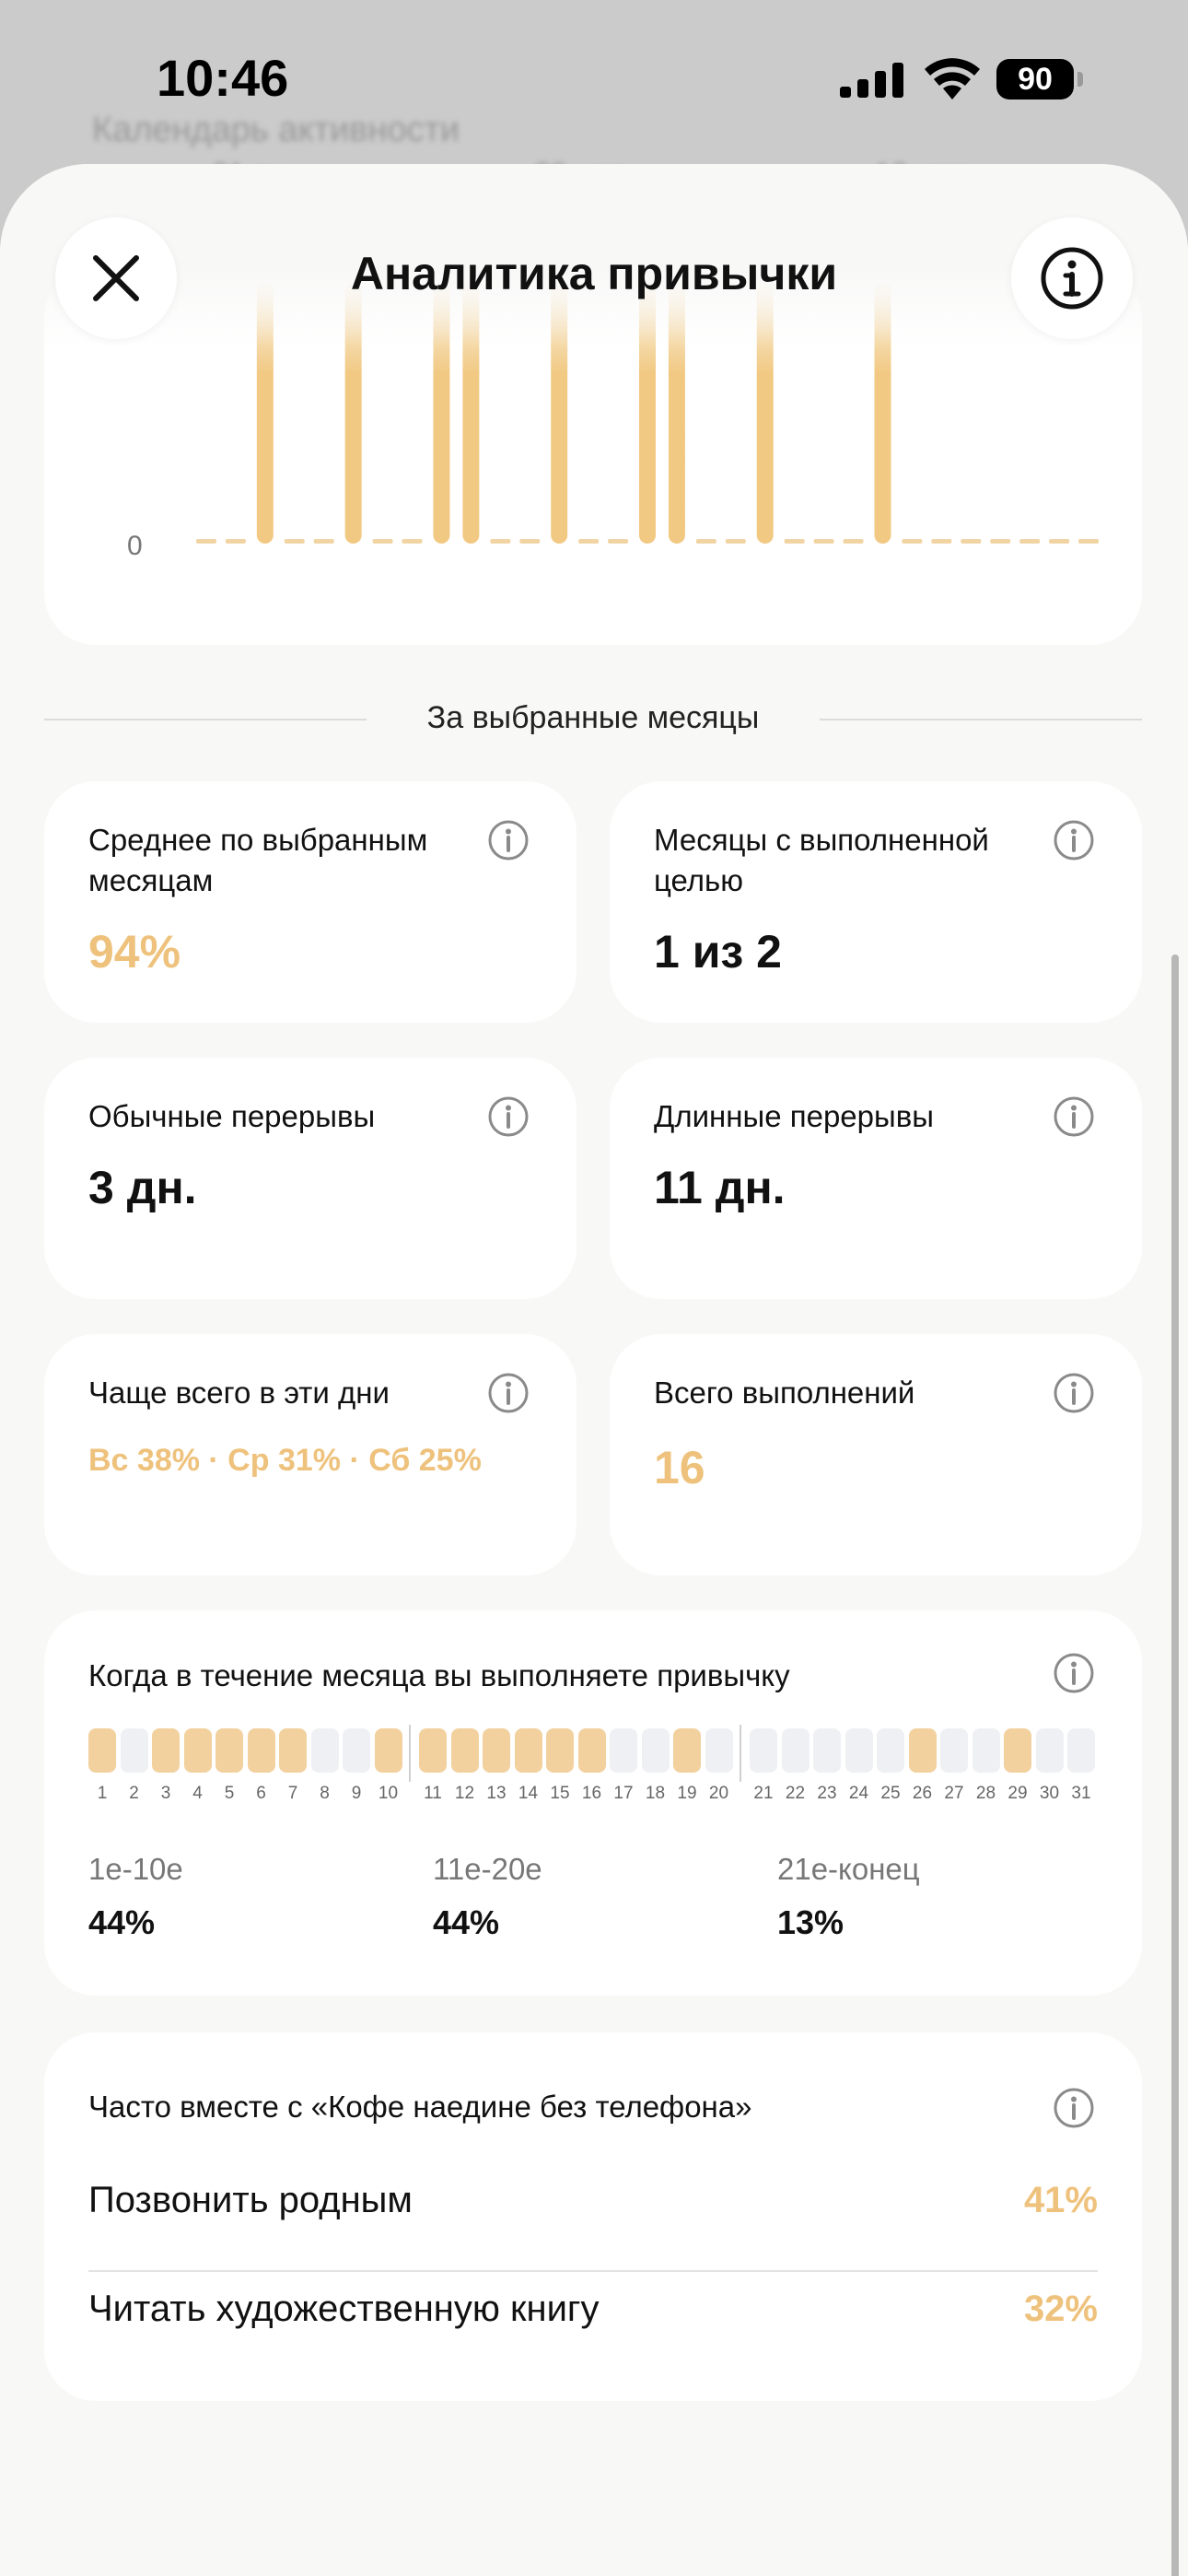 Image resolution: width=1188 pixels, height=2576 pixels. What do you see at coordinates (858, 1793) in the screenshot?
I see `day-number: 24` at bounding box center [858, 1793].